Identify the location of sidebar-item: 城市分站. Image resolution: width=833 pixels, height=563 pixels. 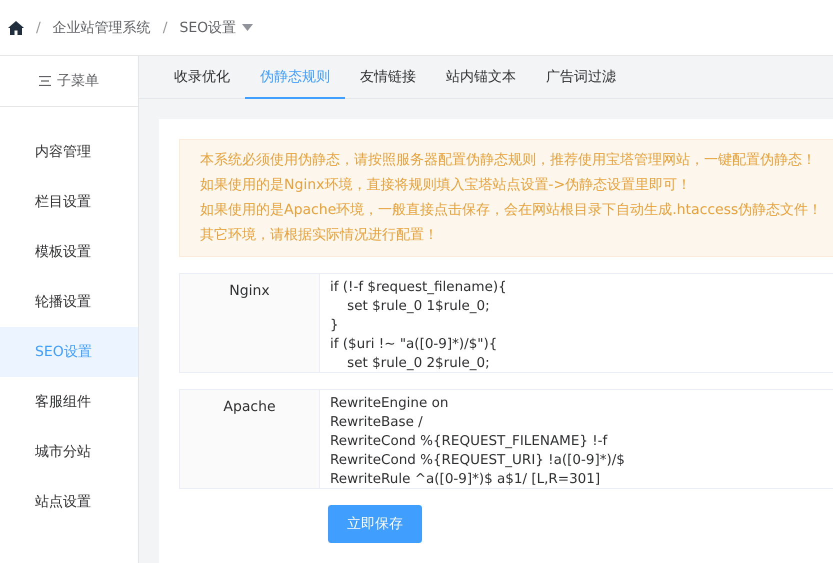
(69, 452).